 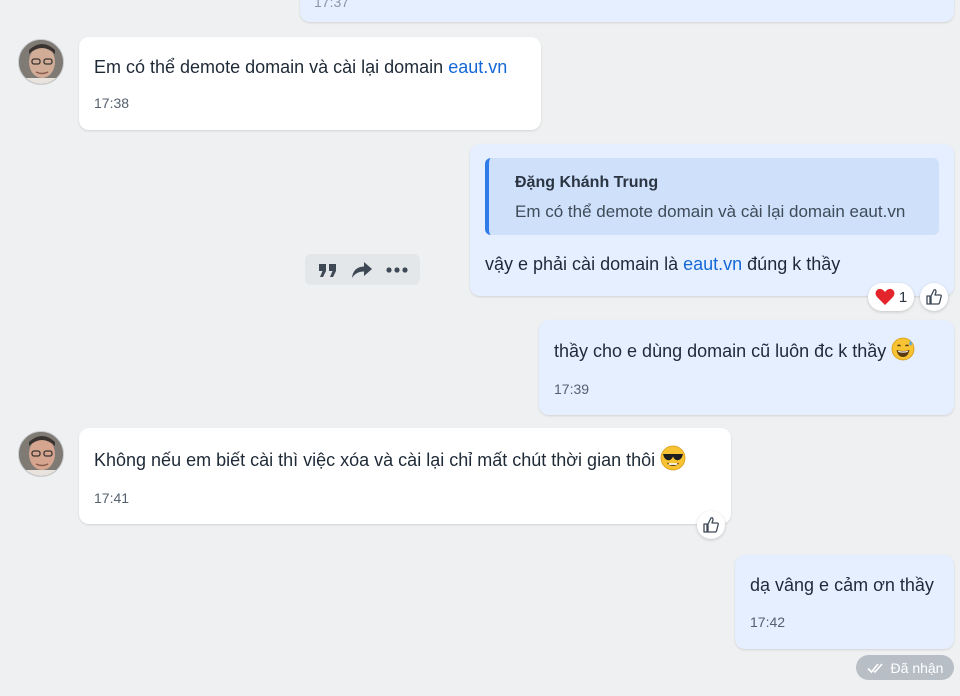 What do you see at coordinates (791, 264) in the screenshot?
I see `message-text-part: đúng k thầy` at bounding box center [791, 264].